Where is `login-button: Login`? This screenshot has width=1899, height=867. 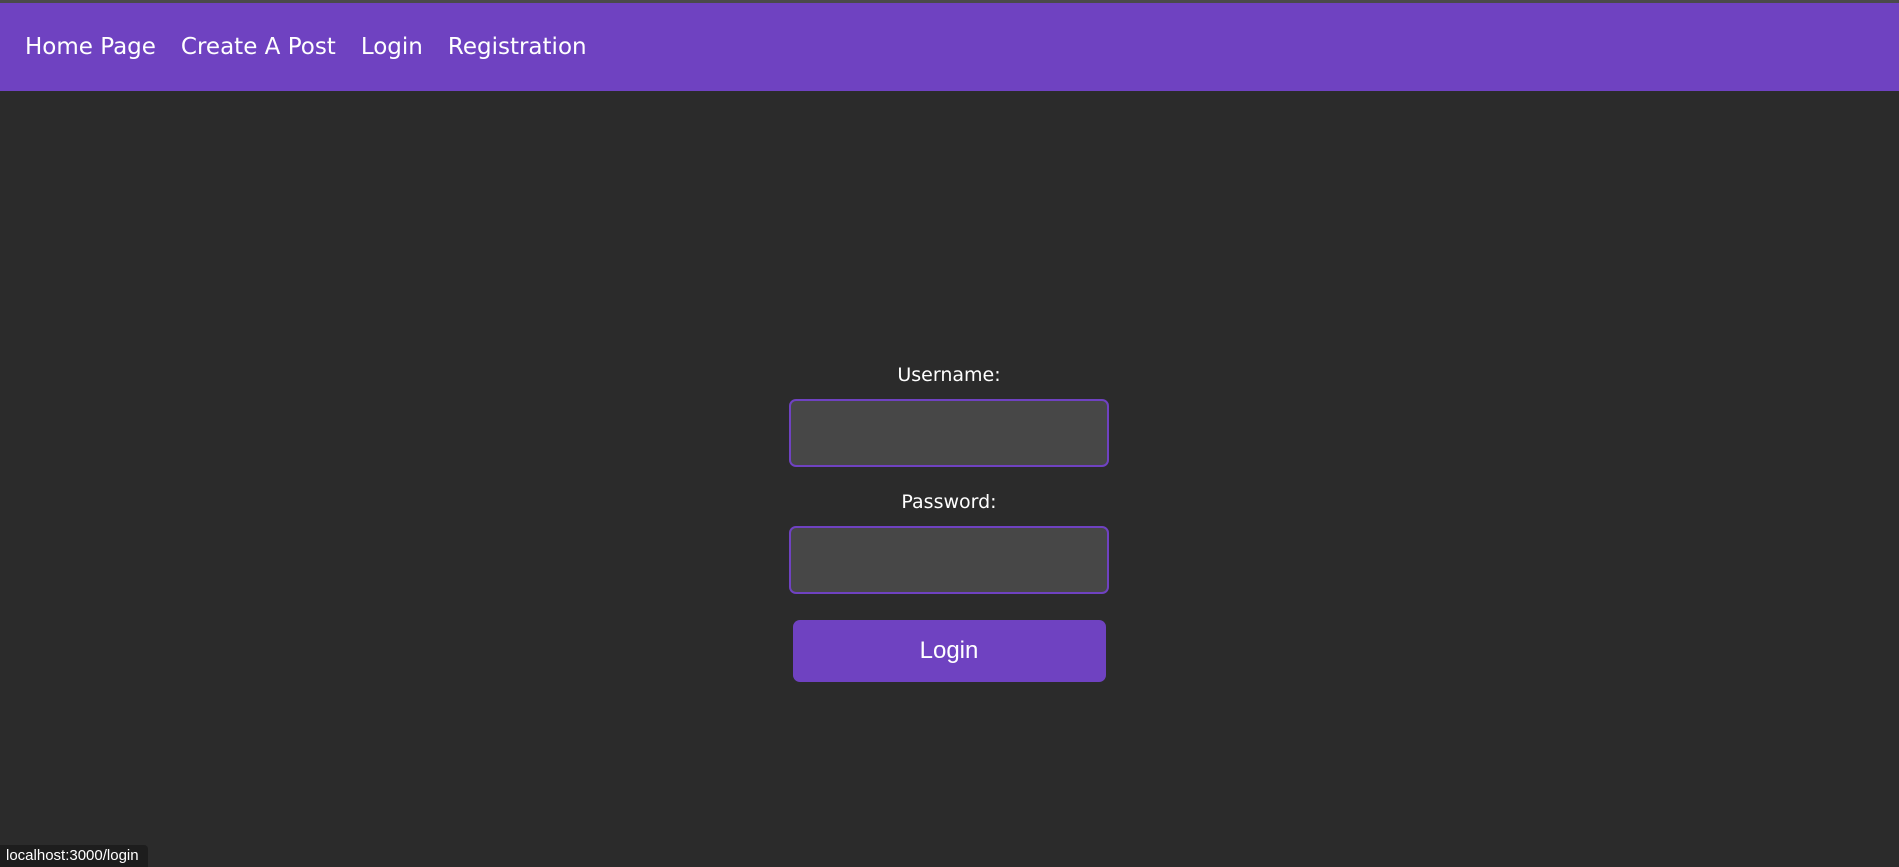 login-button: Login is located at coordinates (949, 651).